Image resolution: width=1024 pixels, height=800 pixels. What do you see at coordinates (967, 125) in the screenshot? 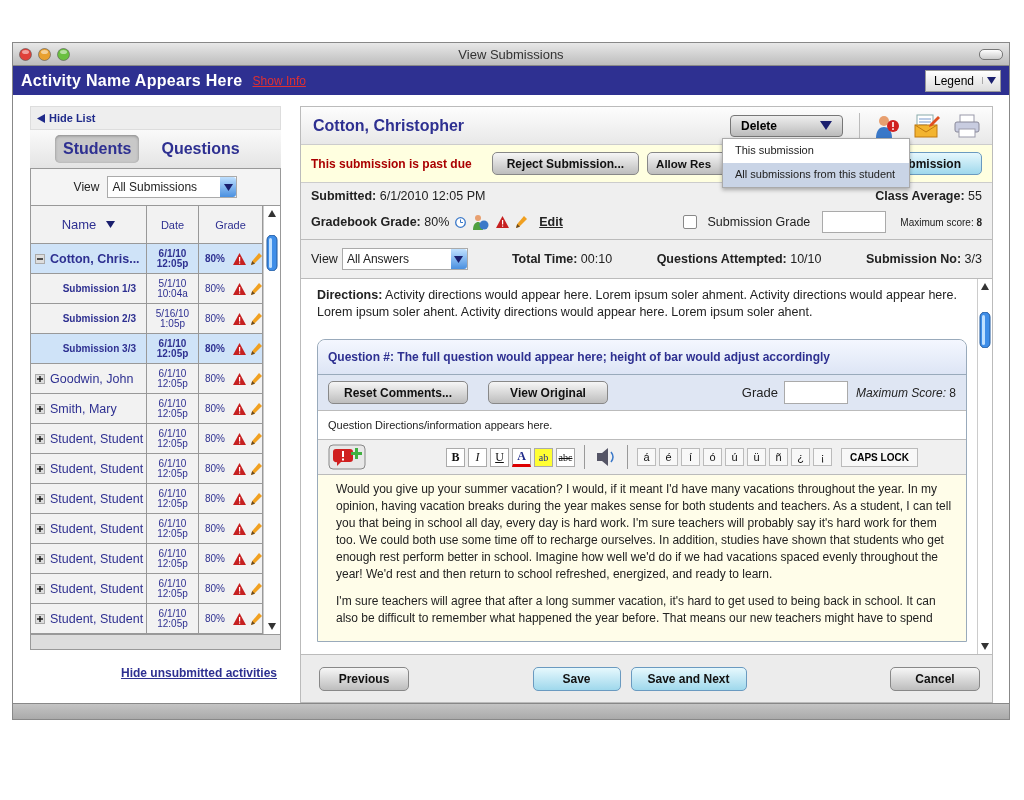
I see `printer-icon` at bounding box center [967, 125].